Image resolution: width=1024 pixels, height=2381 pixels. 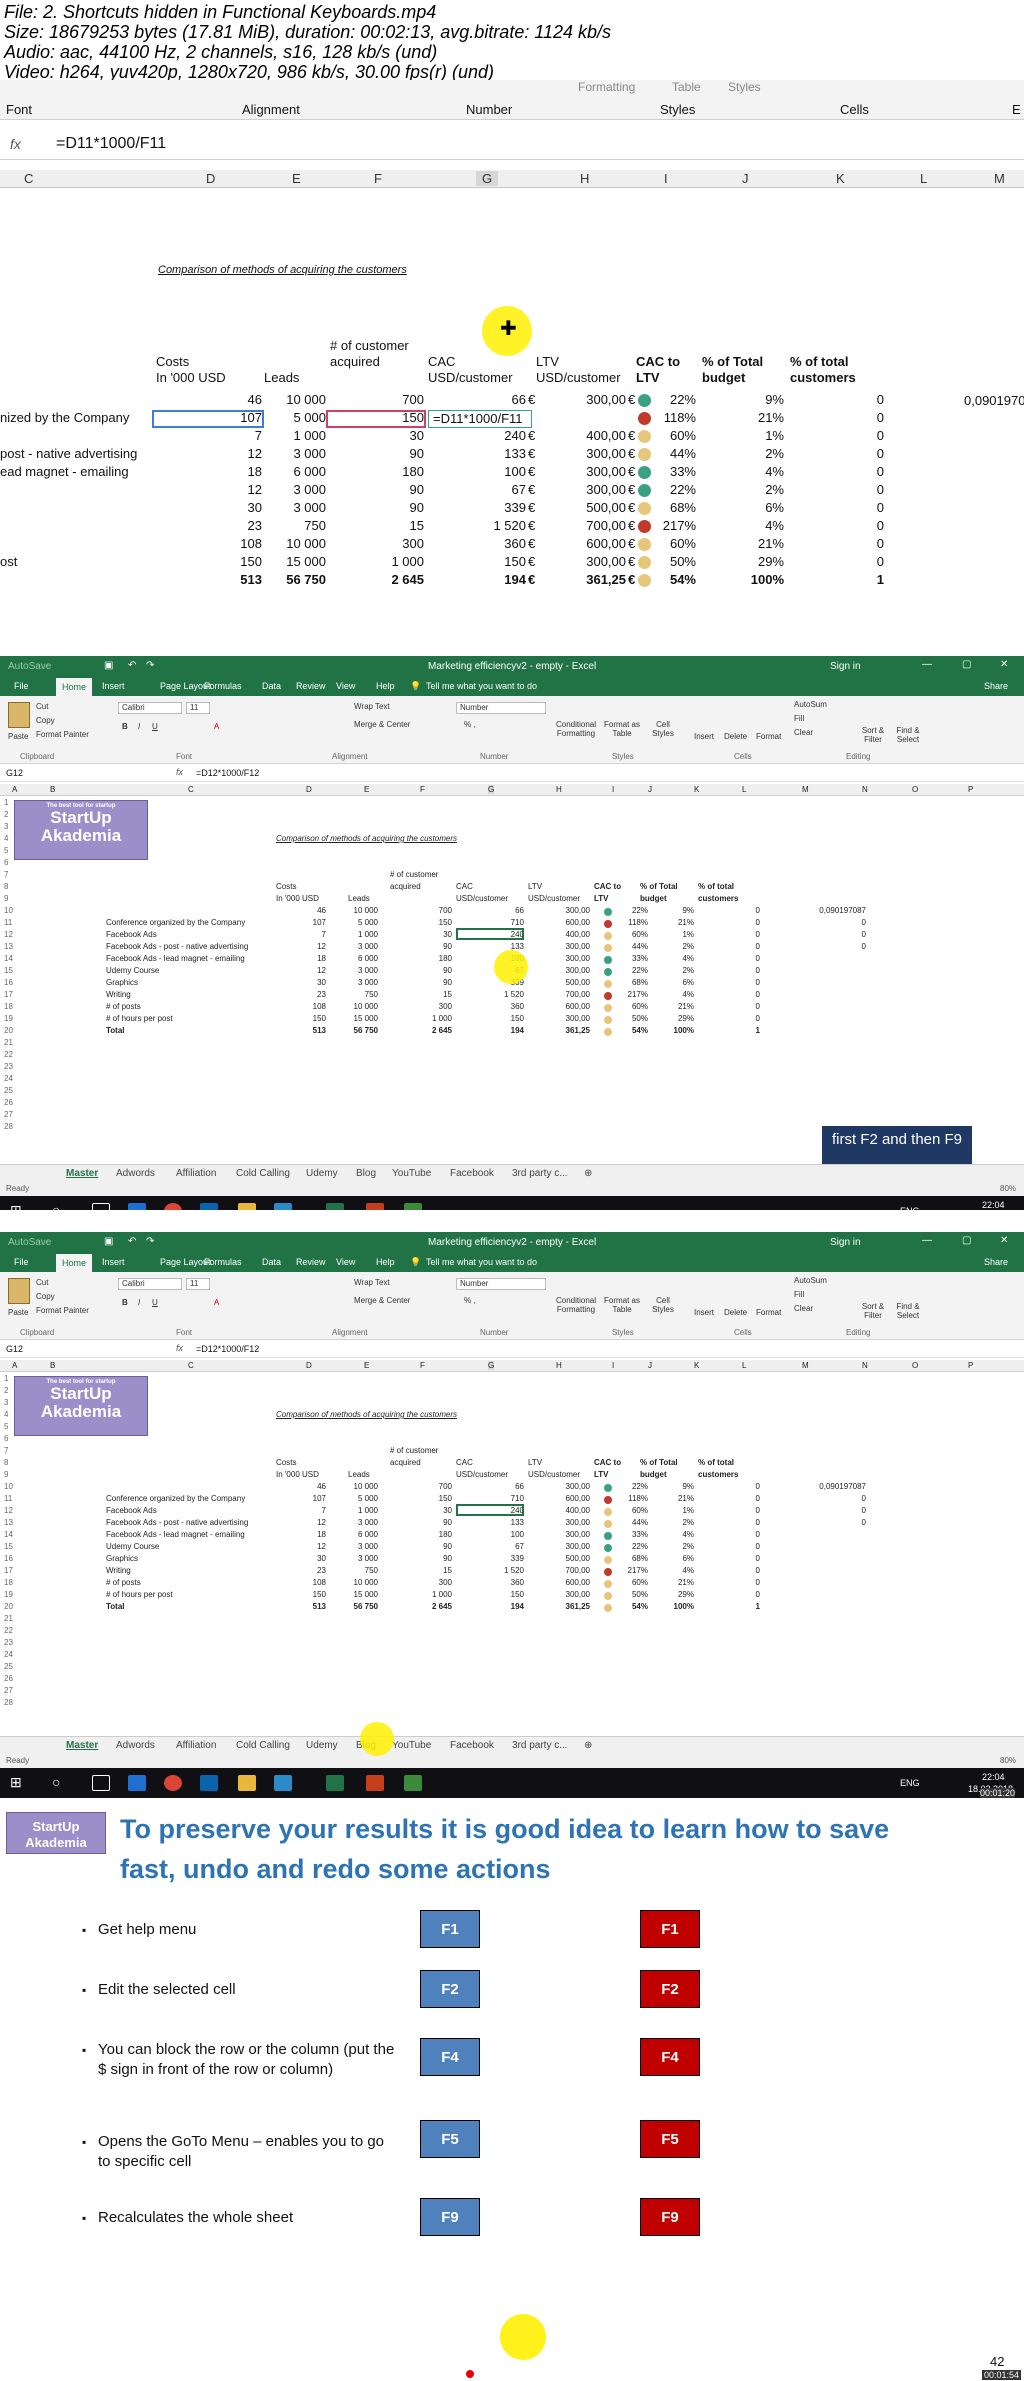 What do you see at coordinates (6, 1438) in the screenshot?
I see `row-header: 6` at bounding box center [6, 1438].